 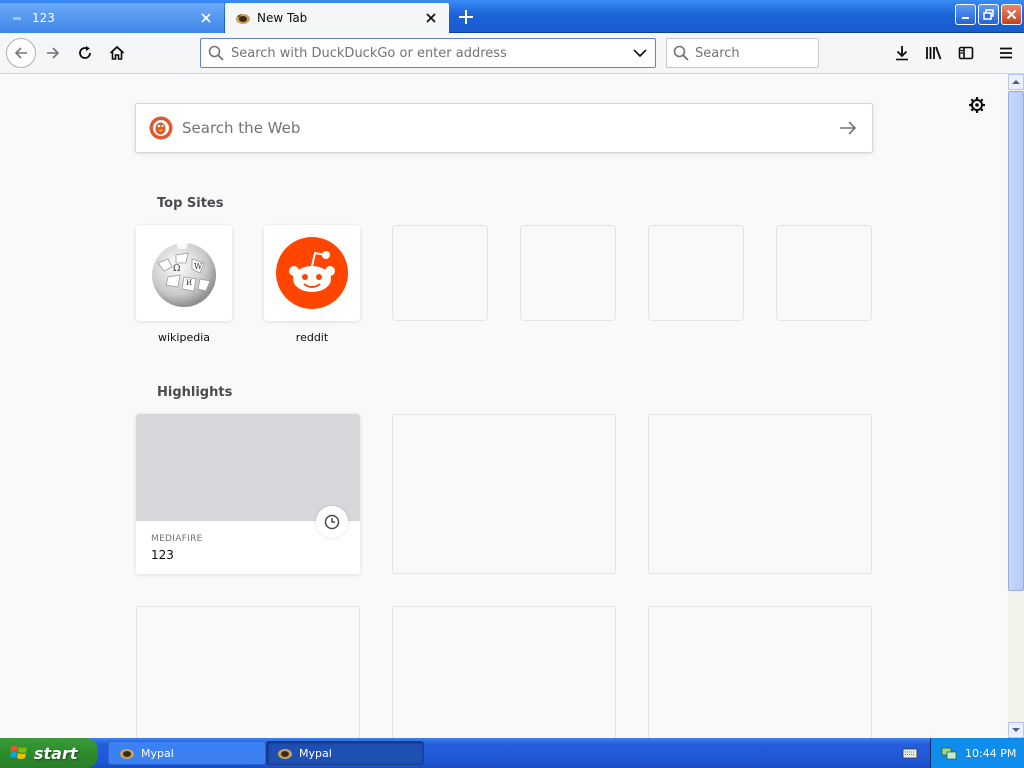 I want to click on gear-icon, so click(x=977, y=105).